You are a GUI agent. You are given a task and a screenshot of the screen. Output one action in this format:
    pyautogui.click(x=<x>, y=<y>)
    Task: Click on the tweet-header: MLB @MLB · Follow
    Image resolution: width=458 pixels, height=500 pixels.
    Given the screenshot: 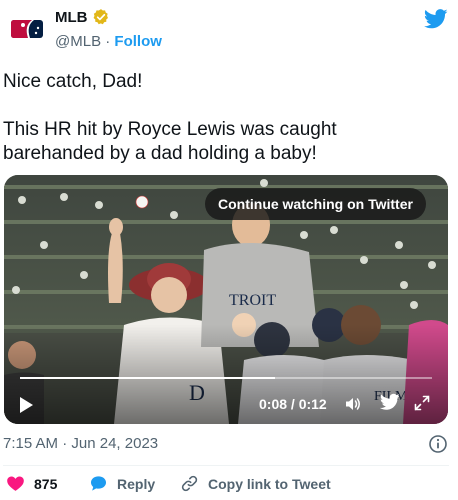 What is the action you would take?
    pyautogui.click(x=229, y=32)
    